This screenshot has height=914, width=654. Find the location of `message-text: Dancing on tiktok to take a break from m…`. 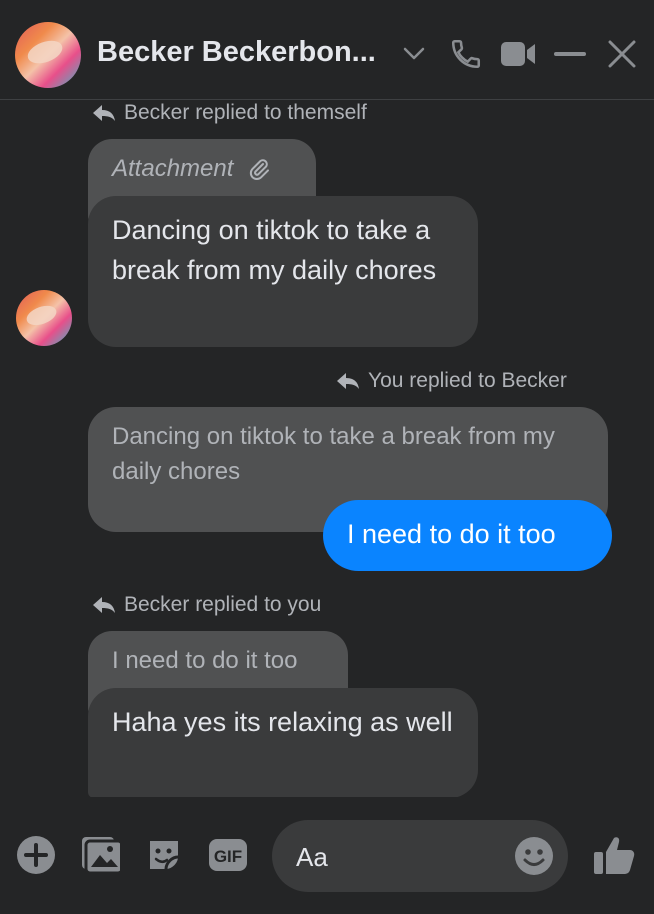

message-text: Dancing on tiktok to take a break from m… is located at coordinates (274, 250).